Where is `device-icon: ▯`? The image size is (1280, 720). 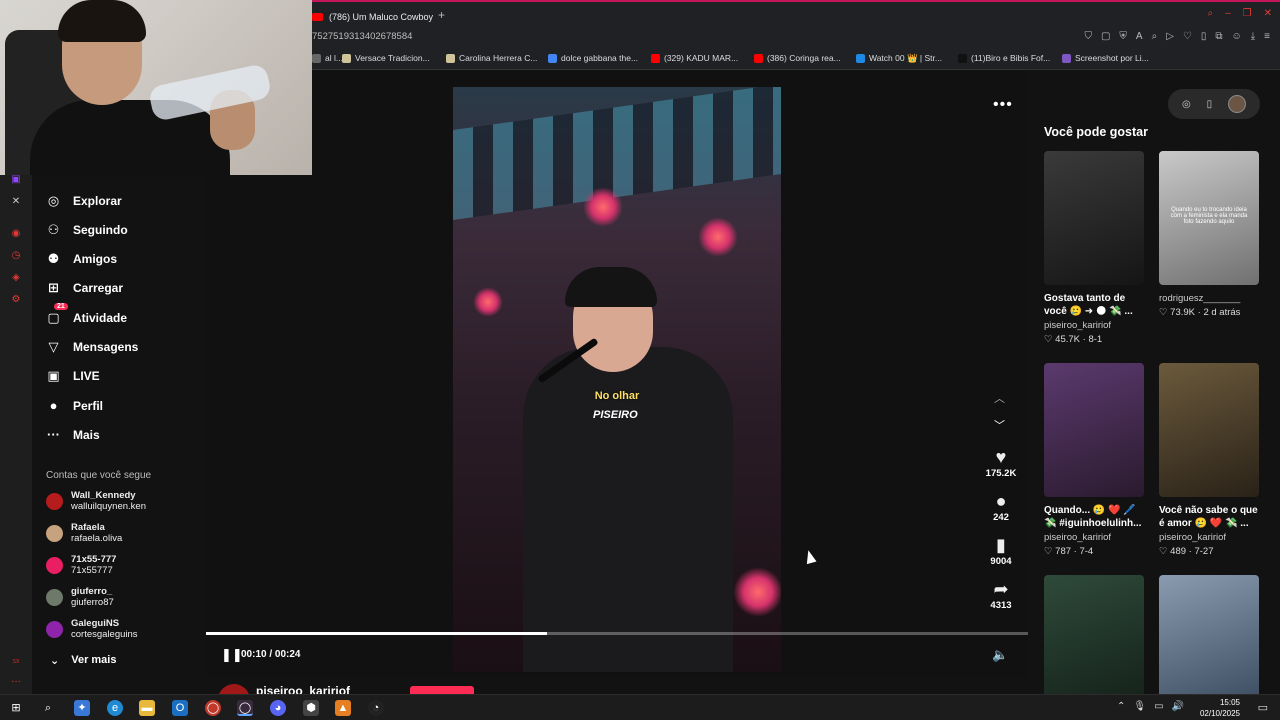 device-icon: ▯ is located at coordinates (1210, 104).